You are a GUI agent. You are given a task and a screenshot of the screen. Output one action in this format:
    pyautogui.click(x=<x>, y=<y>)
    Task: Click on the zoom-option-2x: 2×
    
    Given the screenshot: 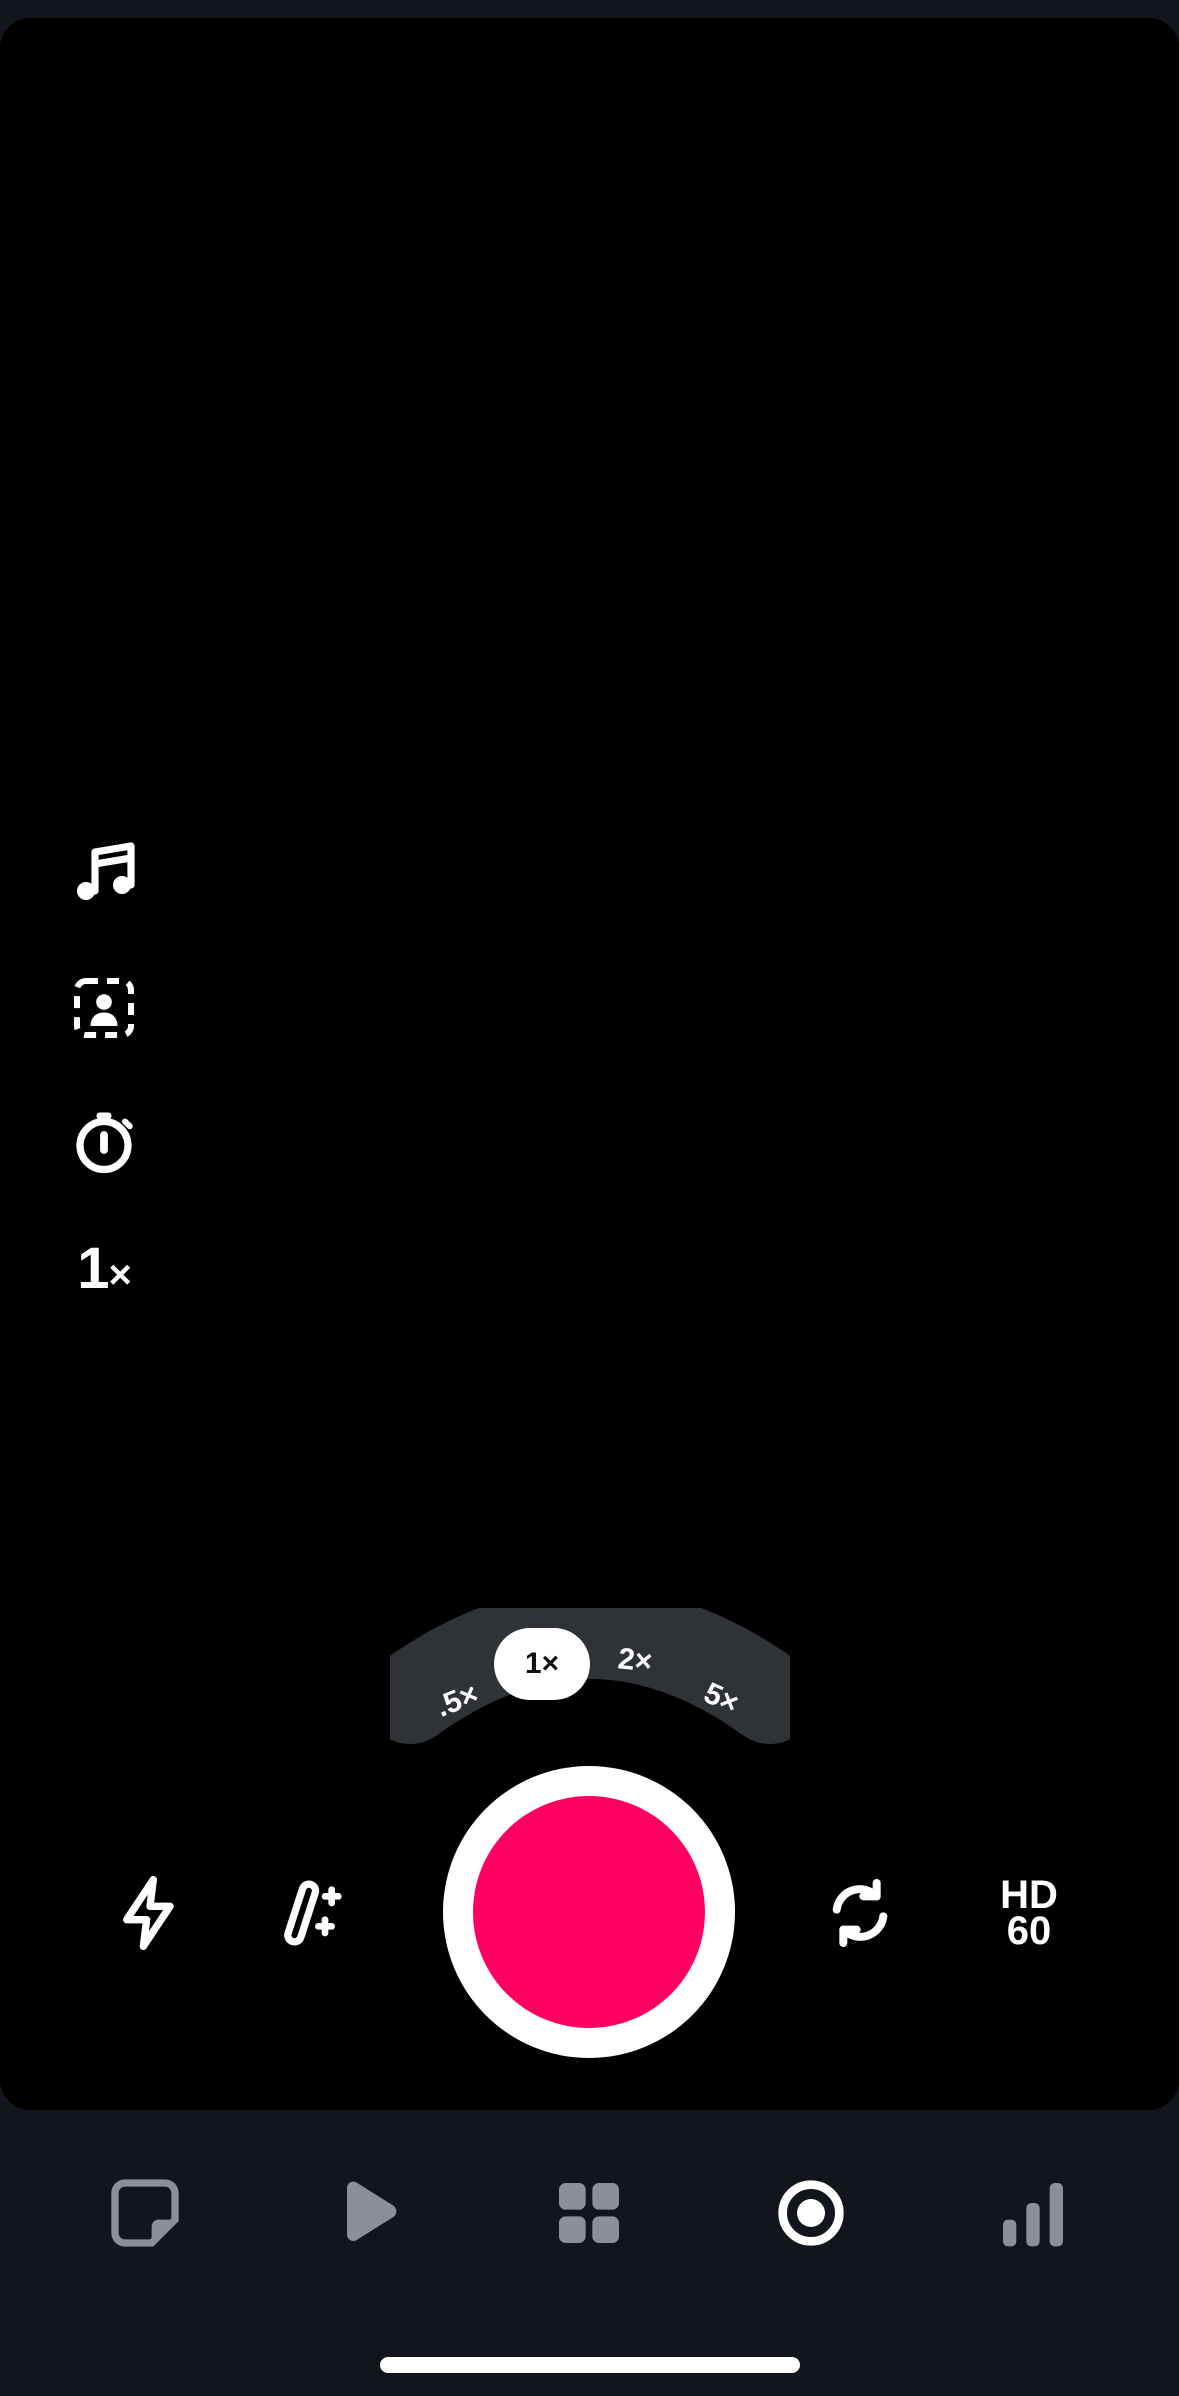 What is the action you would take?
    pyautogui.click(x=634, y=1660)
    